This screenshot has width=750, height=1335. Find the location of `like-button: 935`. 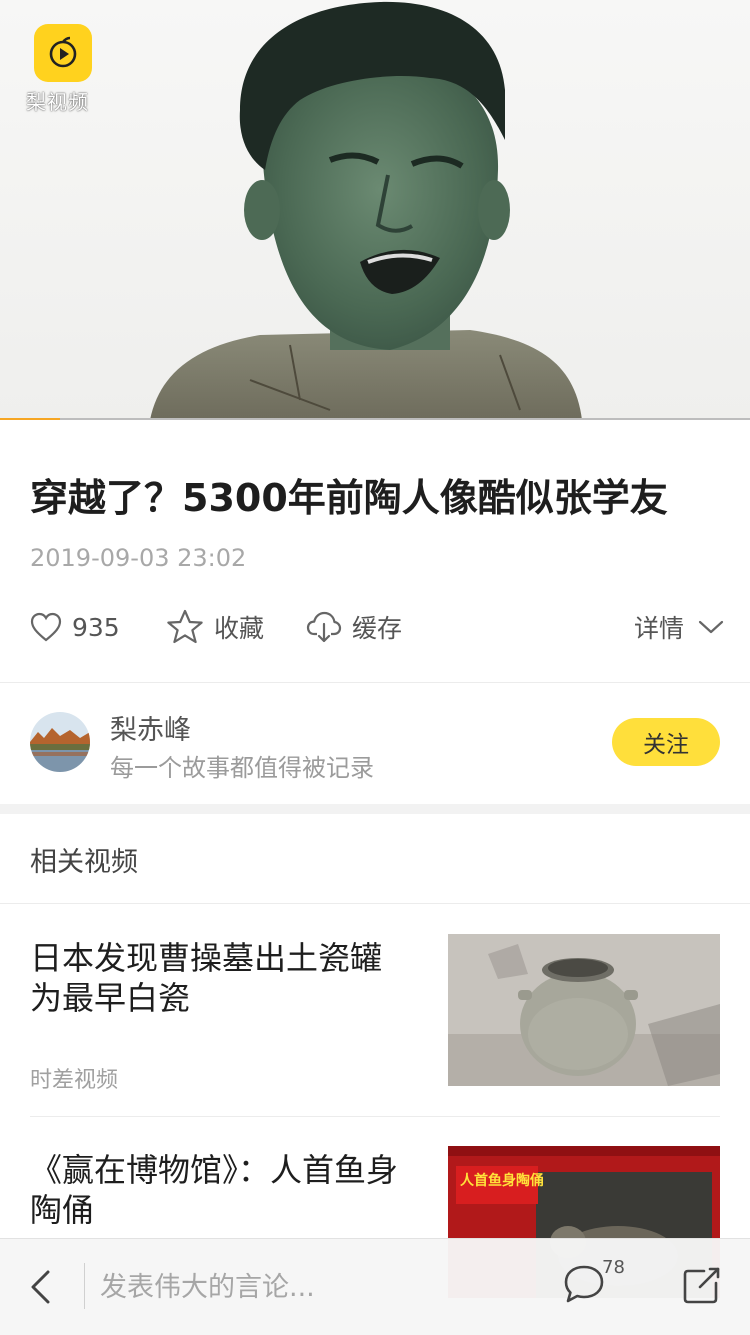

like-button: 935 is located at coordinates (75, 627).